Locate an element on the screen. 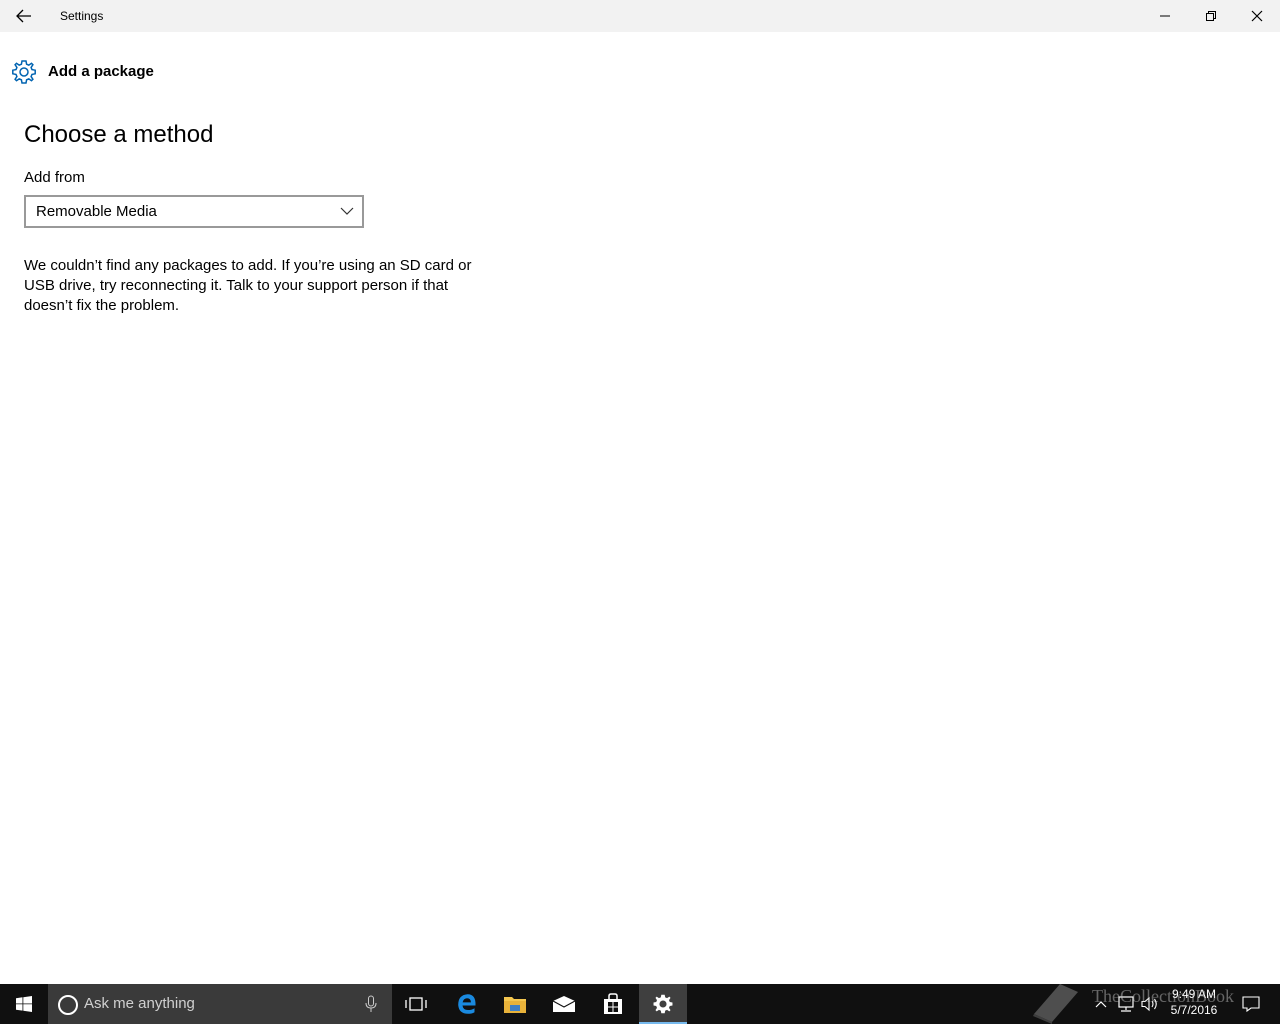 The image size is (1280, 1024). file-explorer-button is located at coordinates (515, 1004).